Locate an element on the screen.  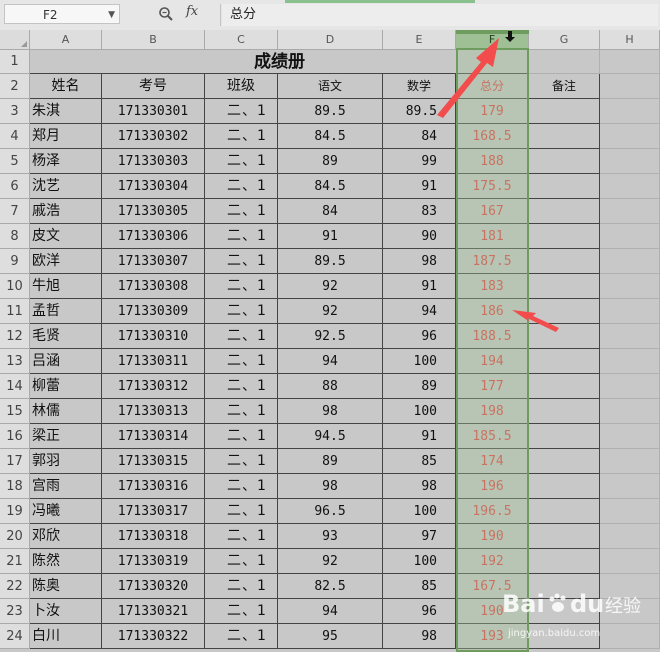
chinese-score: 89.5 is located at coordinates (330, 261).